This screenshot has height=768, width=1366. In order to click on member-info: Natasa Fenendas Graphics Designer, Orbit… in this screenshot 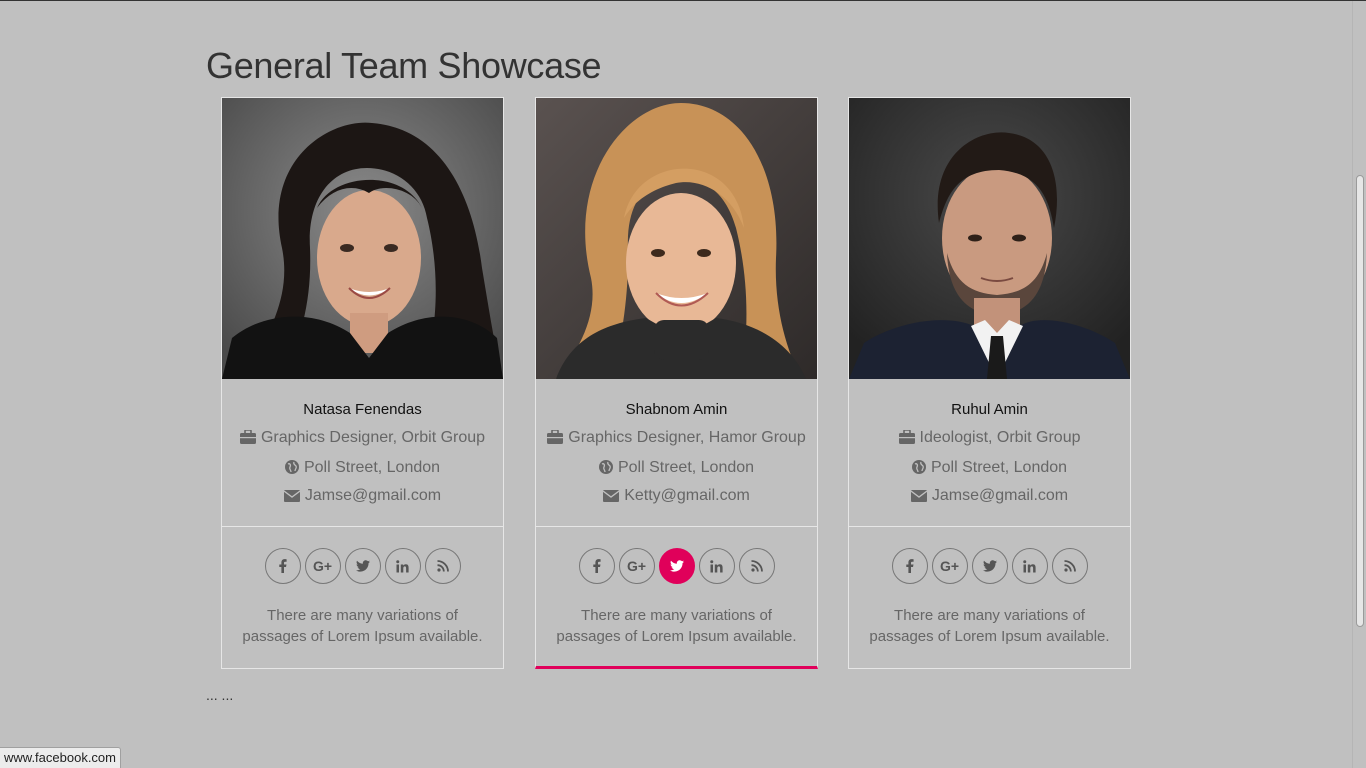, I will do `click(362, 452)`.